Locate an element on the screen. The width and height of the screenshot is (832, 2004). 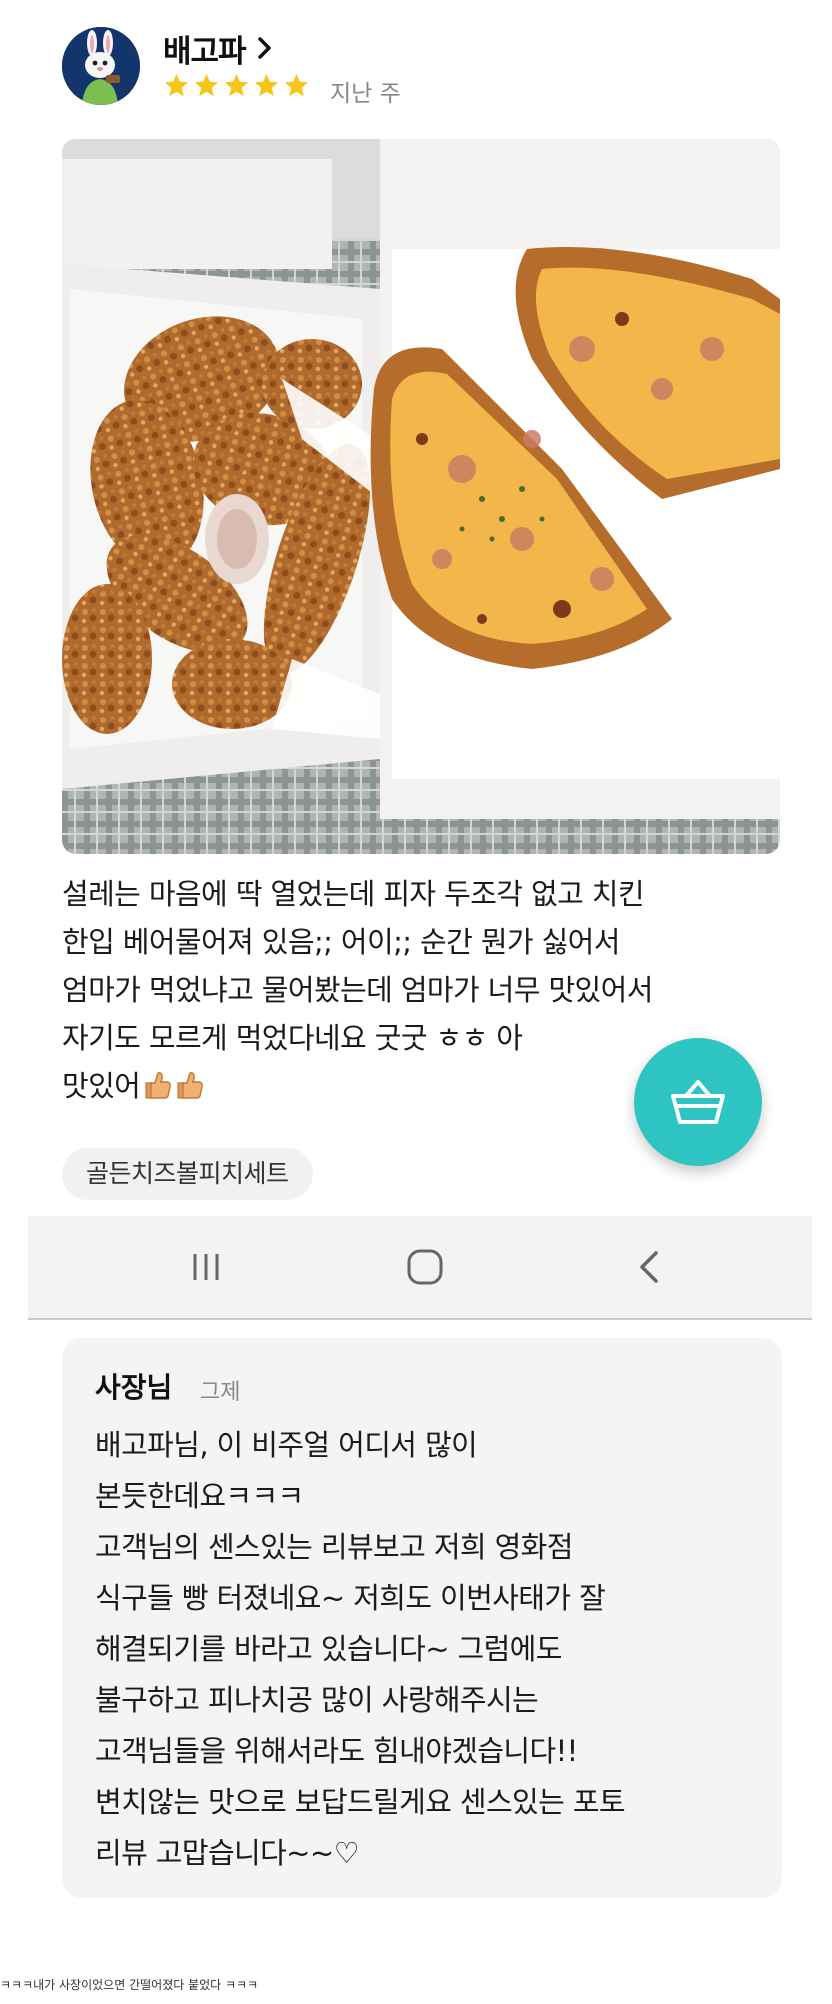
review-text-line: 맛있어 is located at coordinates (101, 1086).